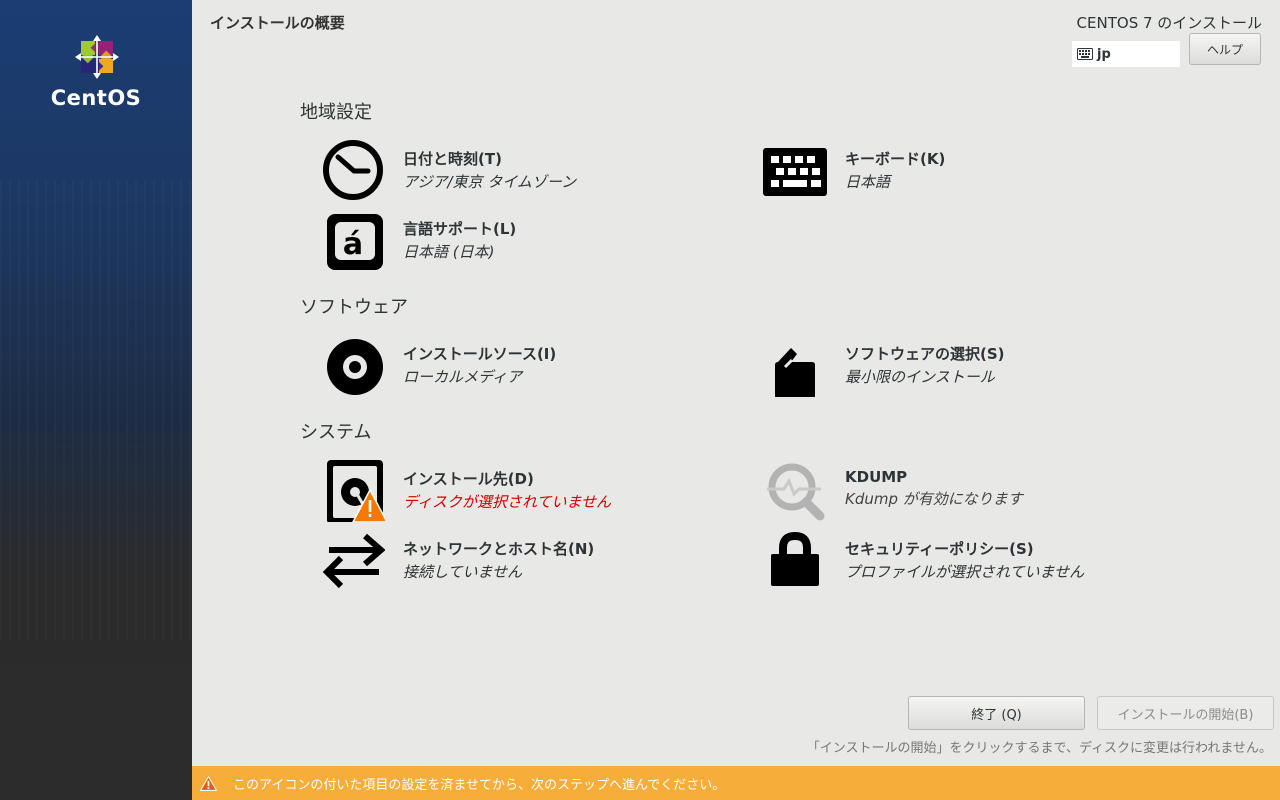 The image size is (1280, 800). I want to click on spoke-keyboard-status: 日本語, so click(868, 182).